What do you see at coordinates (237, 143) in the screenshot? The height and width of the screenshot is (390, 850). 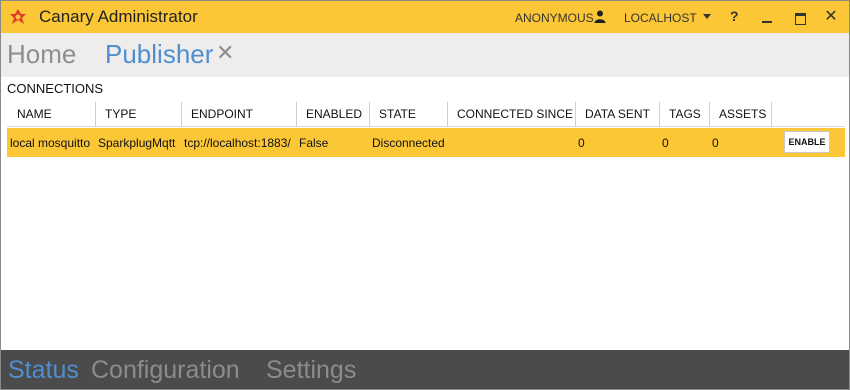 I see `cell-endpoint: tcp://localhost:1883/` at bounding box center [237, 143].